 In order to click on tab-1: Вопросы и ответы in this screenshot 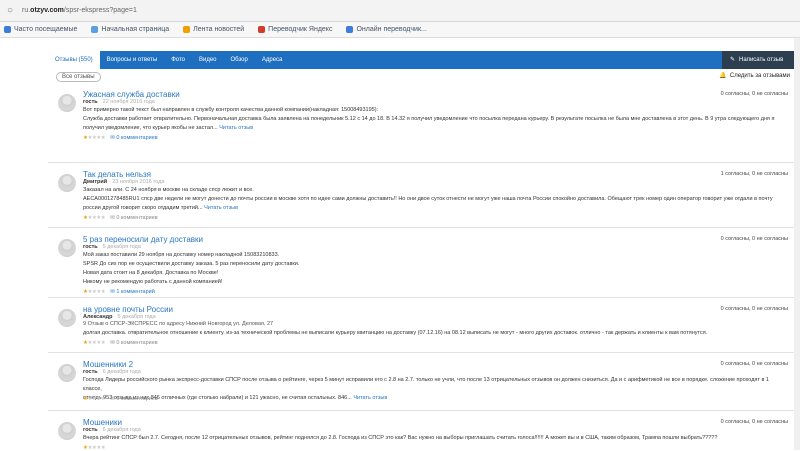, I will do `click(132, 60)`.